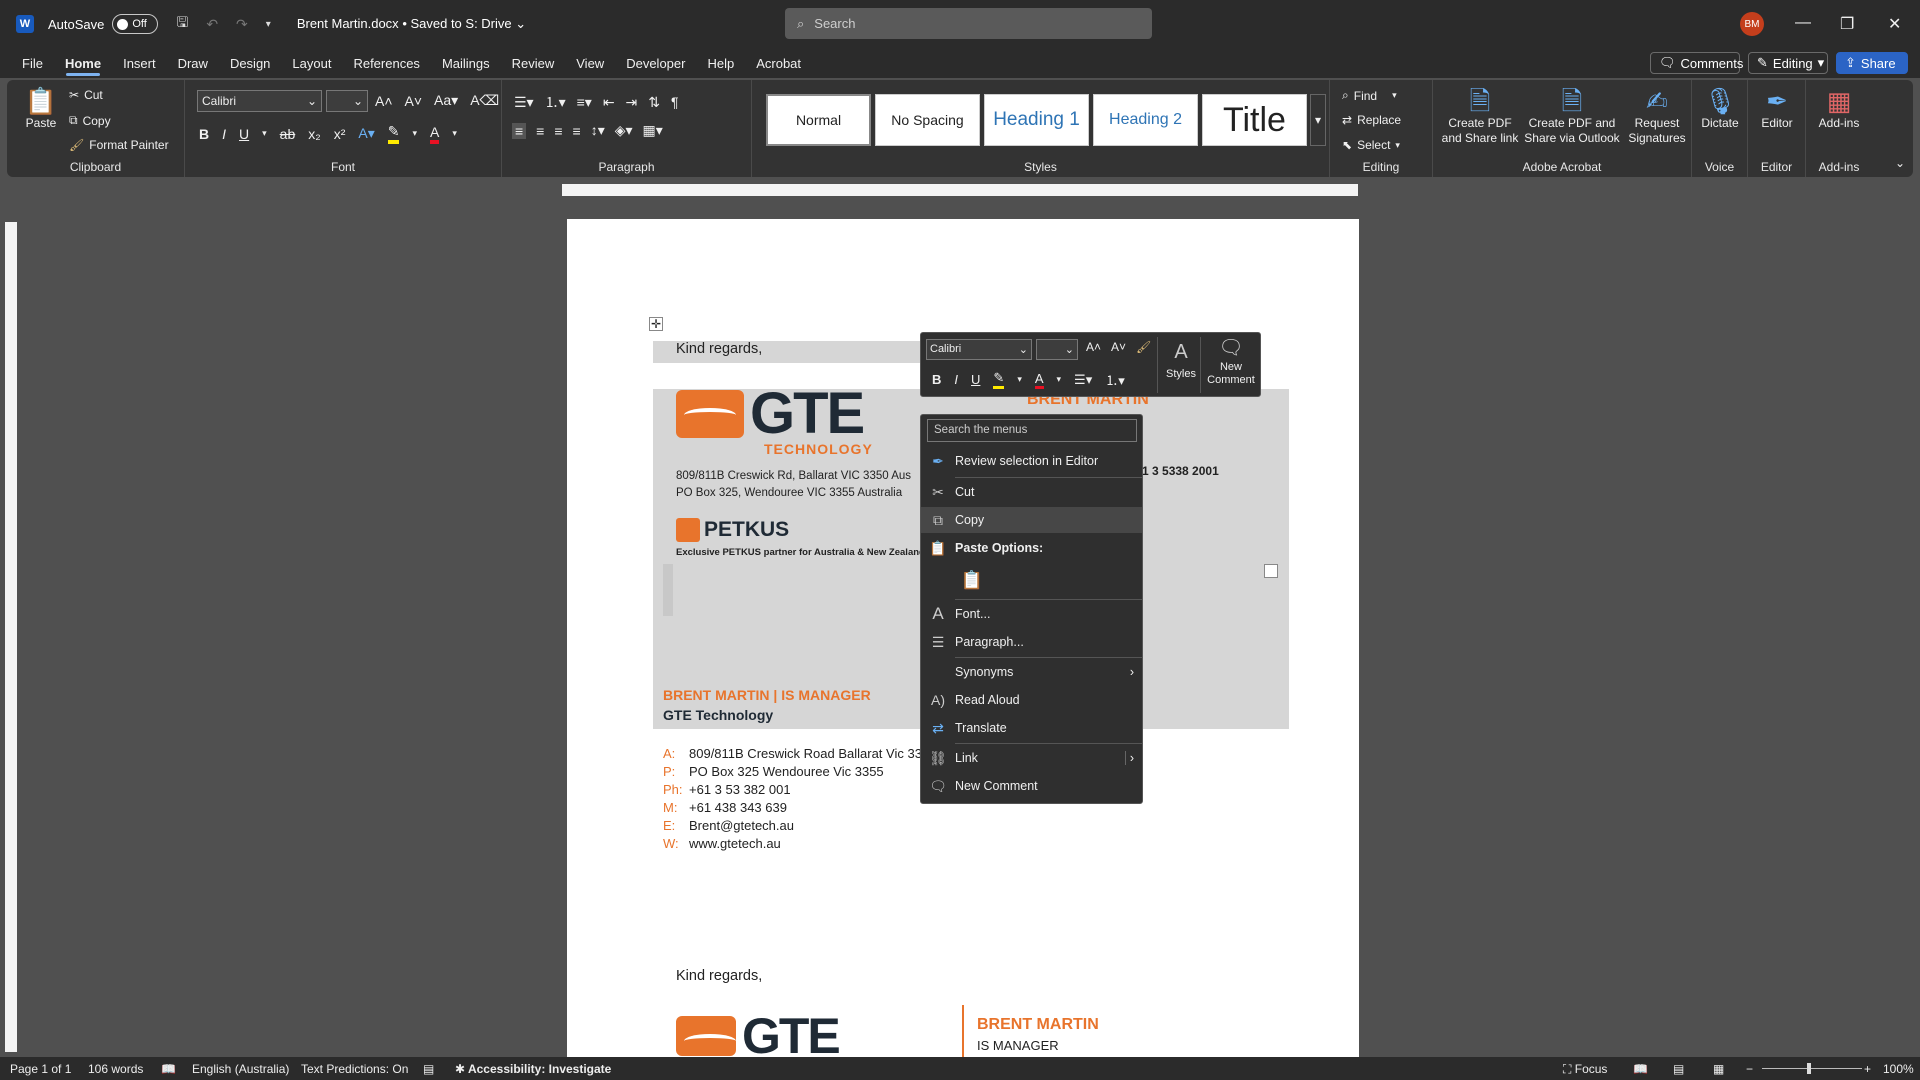  I want to click on select-button: ⬉ Select ▾, so click(1371, 145).